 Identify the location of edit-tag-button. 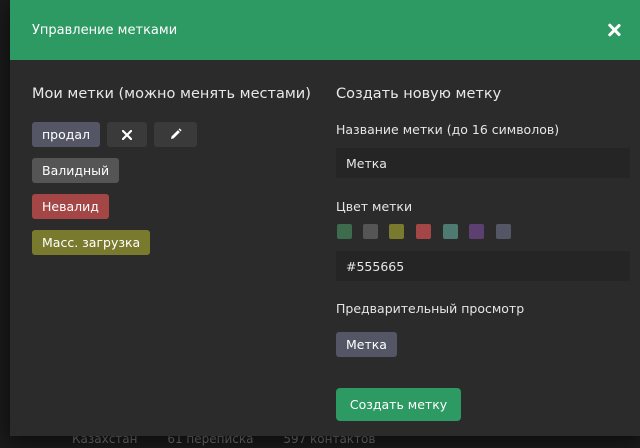
(175, 134).